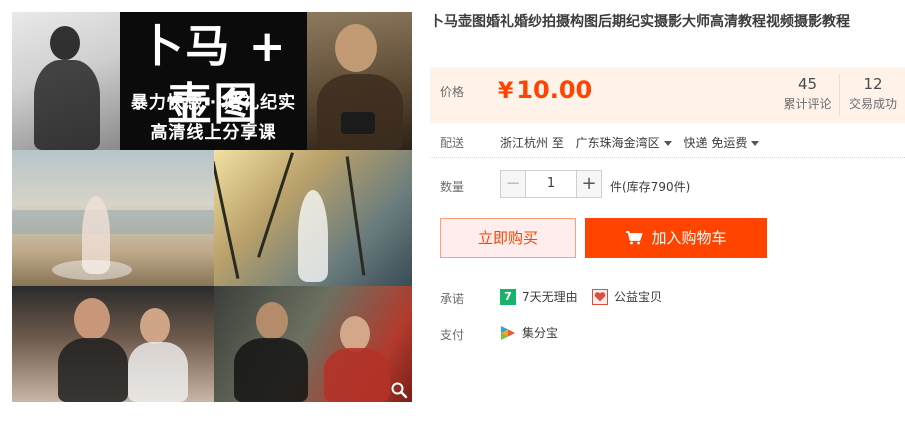  Describe the element at coordinates (589, 184) in the screenshot. I see `increase-quantity-button: +` at that location.